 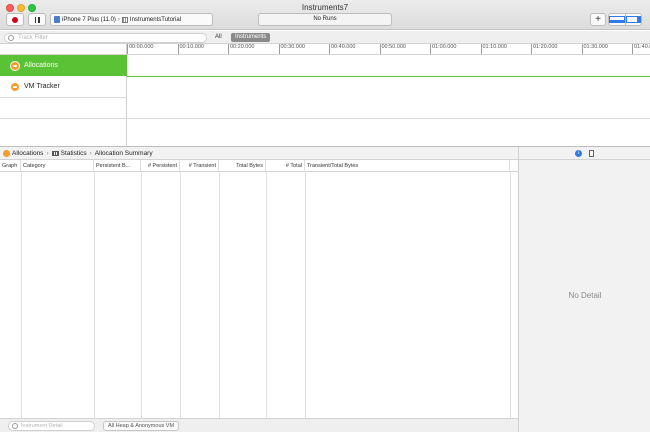 What do you see at coordinates (57, 166) in the screenshot?
I see `column-header-category: Category` at bounding box center [57, 166].